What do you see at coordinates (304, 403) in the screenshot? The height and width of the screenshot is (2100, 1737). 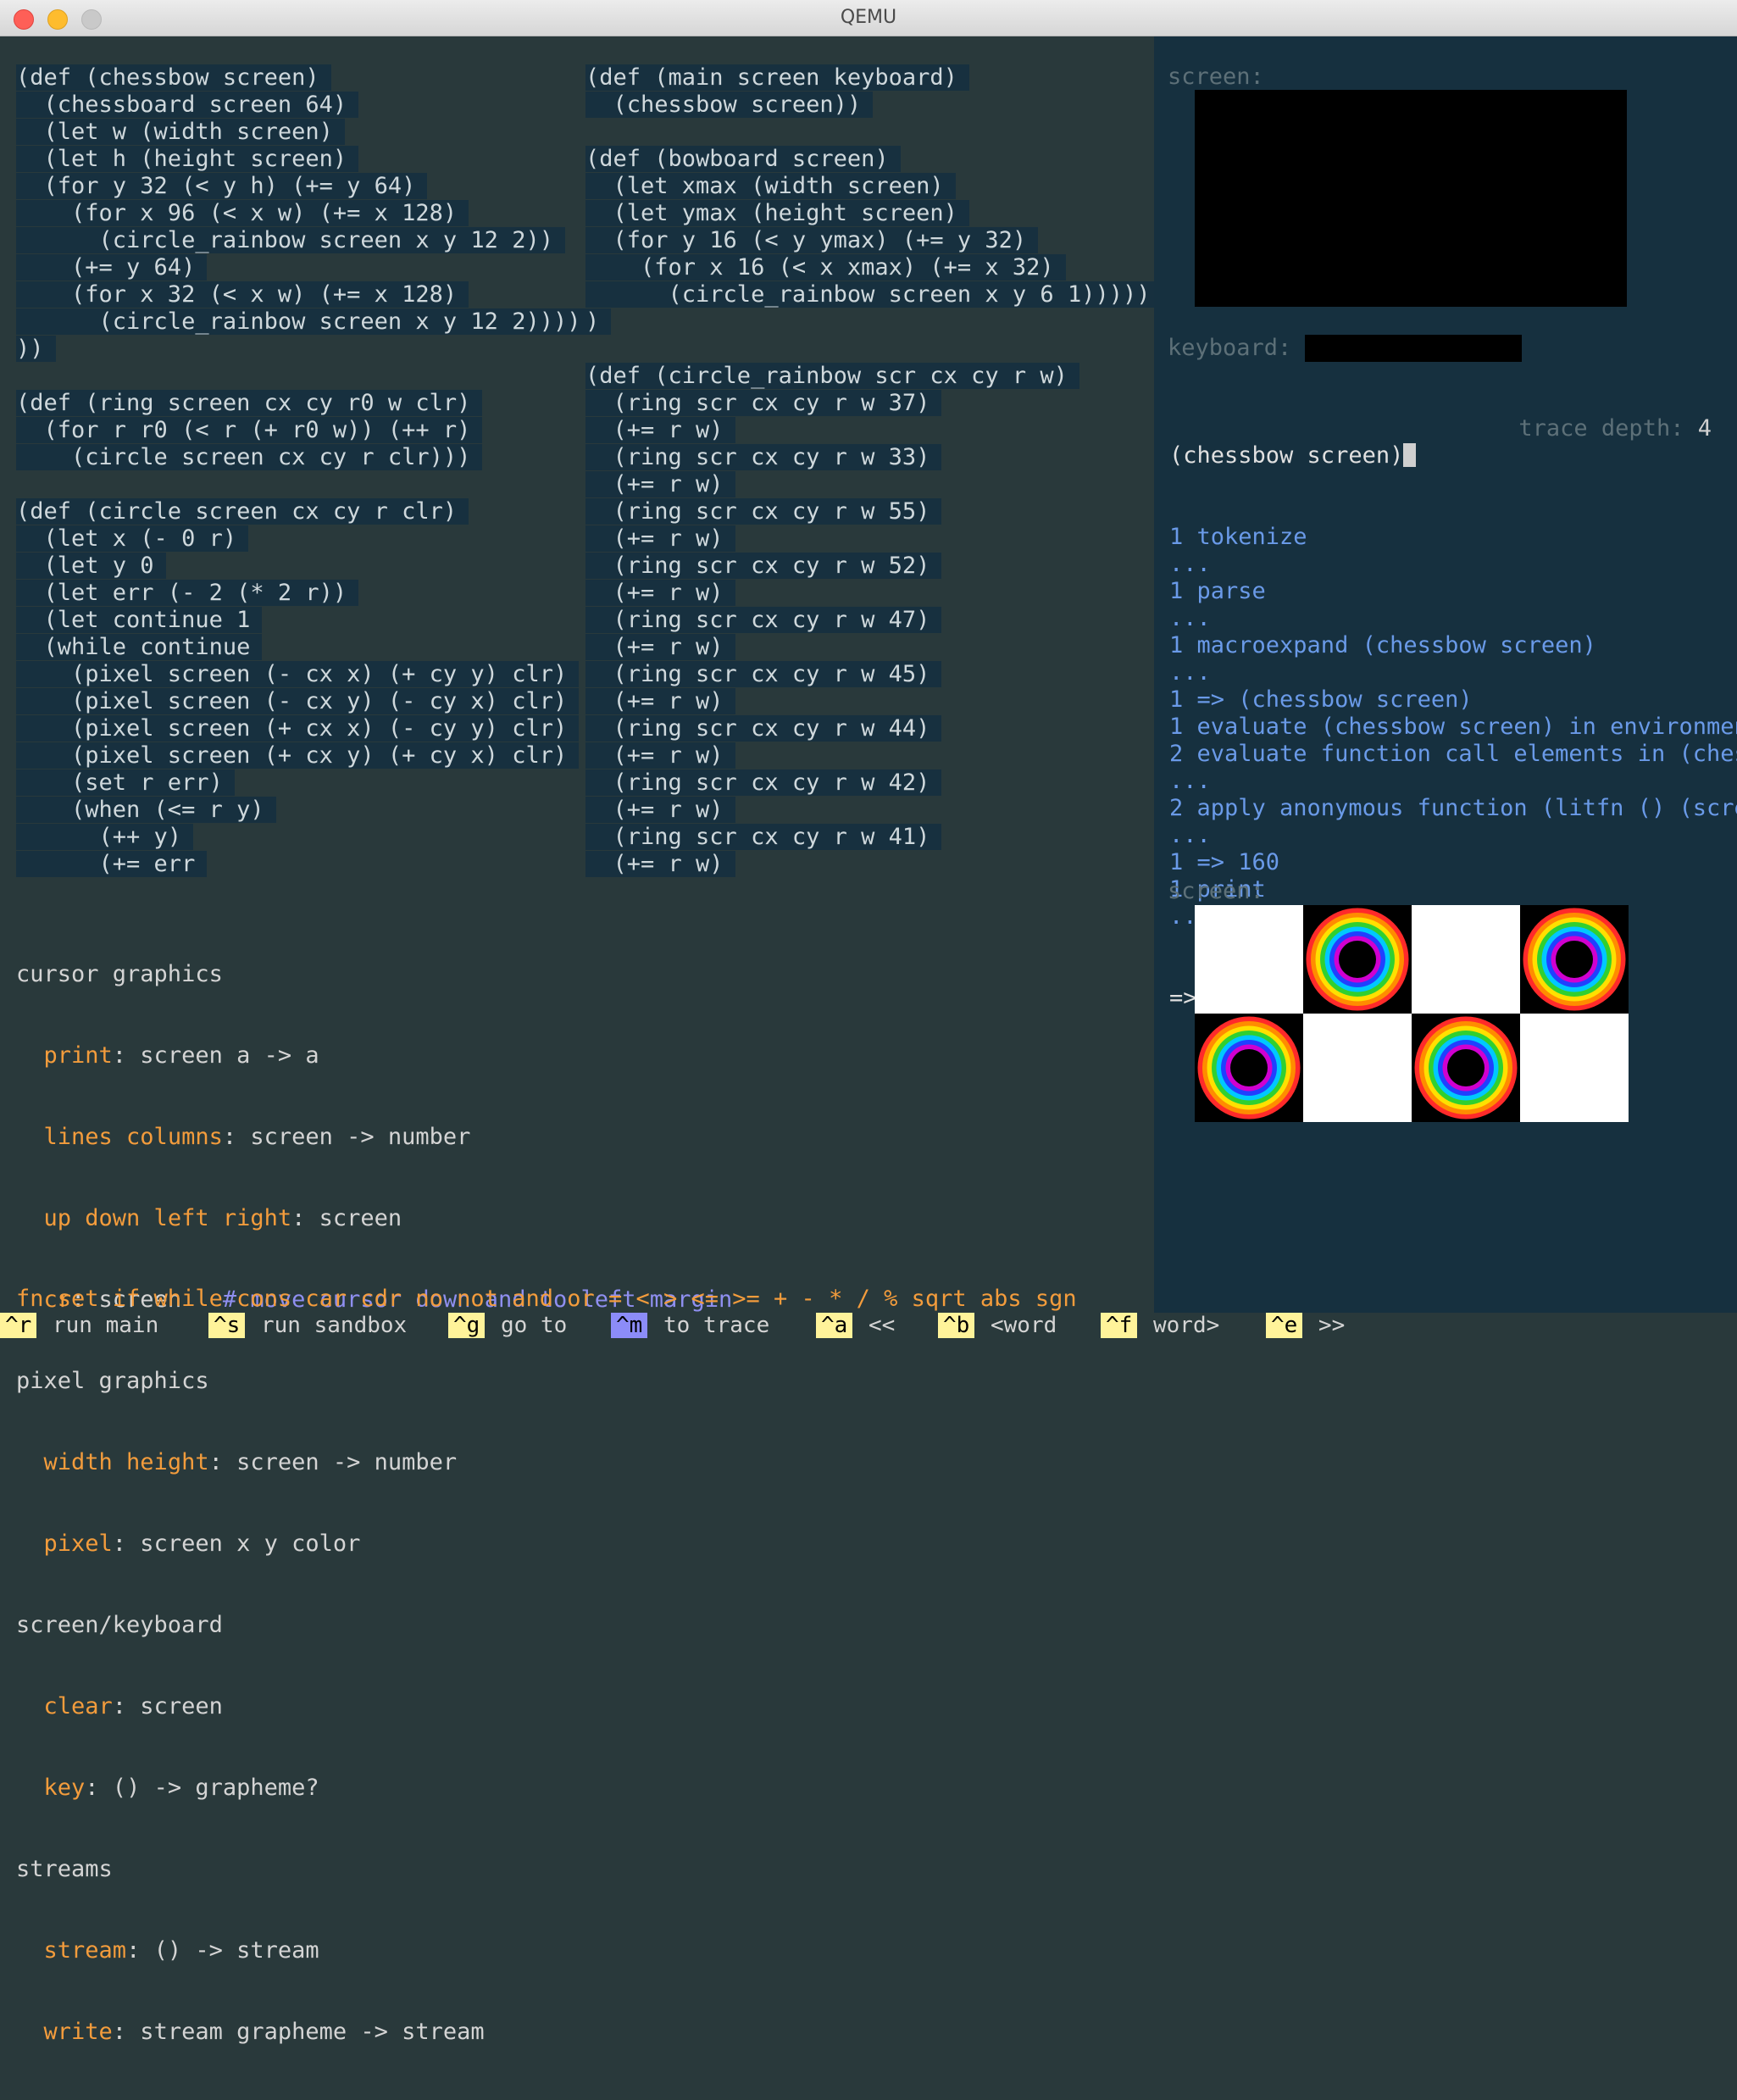 I see `code-line: (def (ring screen cx cy r0 w clr)` at bounding box center [304, 403].